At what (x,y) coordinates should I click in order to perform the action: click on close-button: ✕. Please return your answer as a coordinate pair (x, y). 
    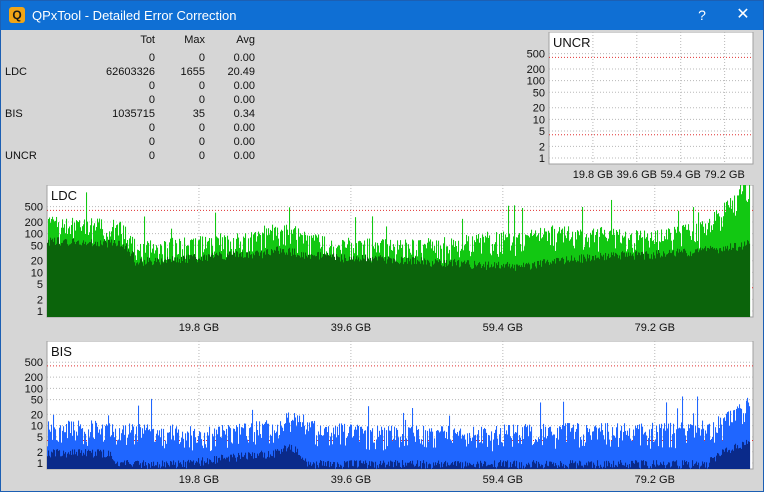
    Looking at the image, I should click on (743, 15).